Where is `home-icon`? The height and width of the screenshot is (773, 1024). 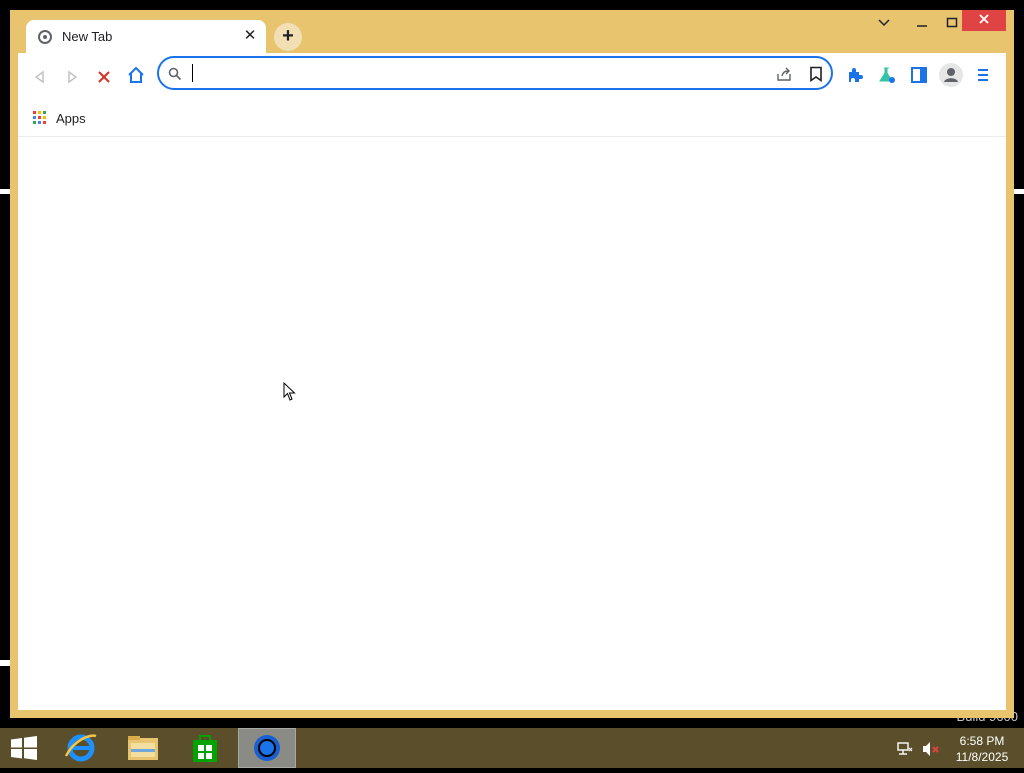
home-icon is located at coordinates (136, 74).